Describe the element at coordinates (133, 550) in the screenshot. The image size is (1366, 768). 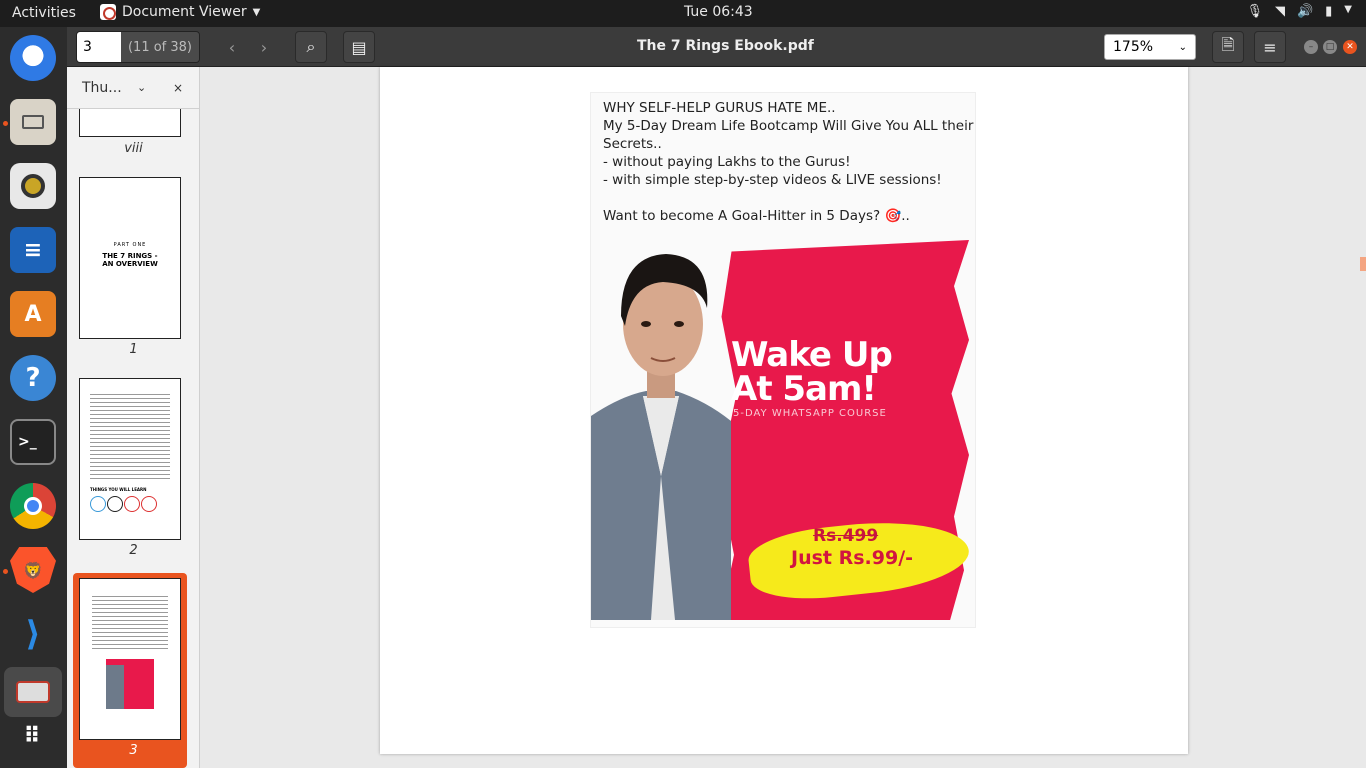
I see `thumbnail-label: 2` at that location.